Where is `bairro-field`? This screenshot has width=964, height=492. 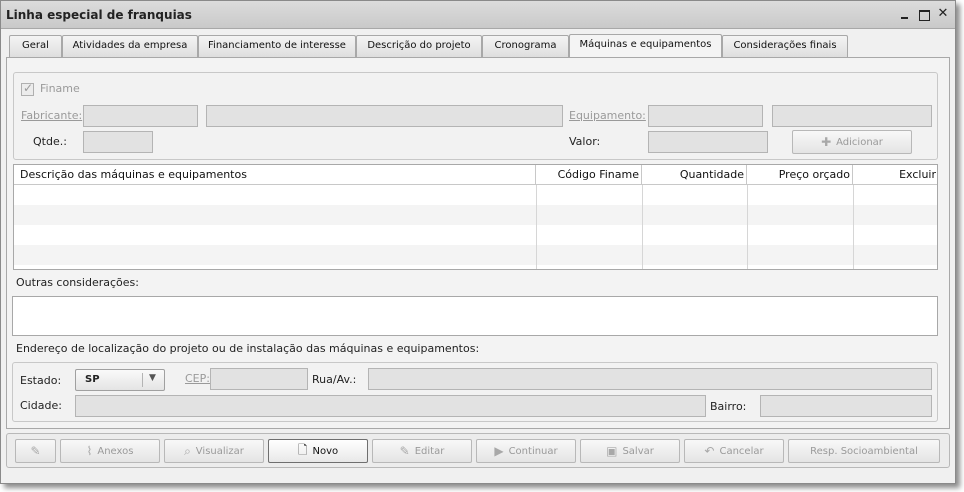 bairro-field is located at coordinates (846, 406).